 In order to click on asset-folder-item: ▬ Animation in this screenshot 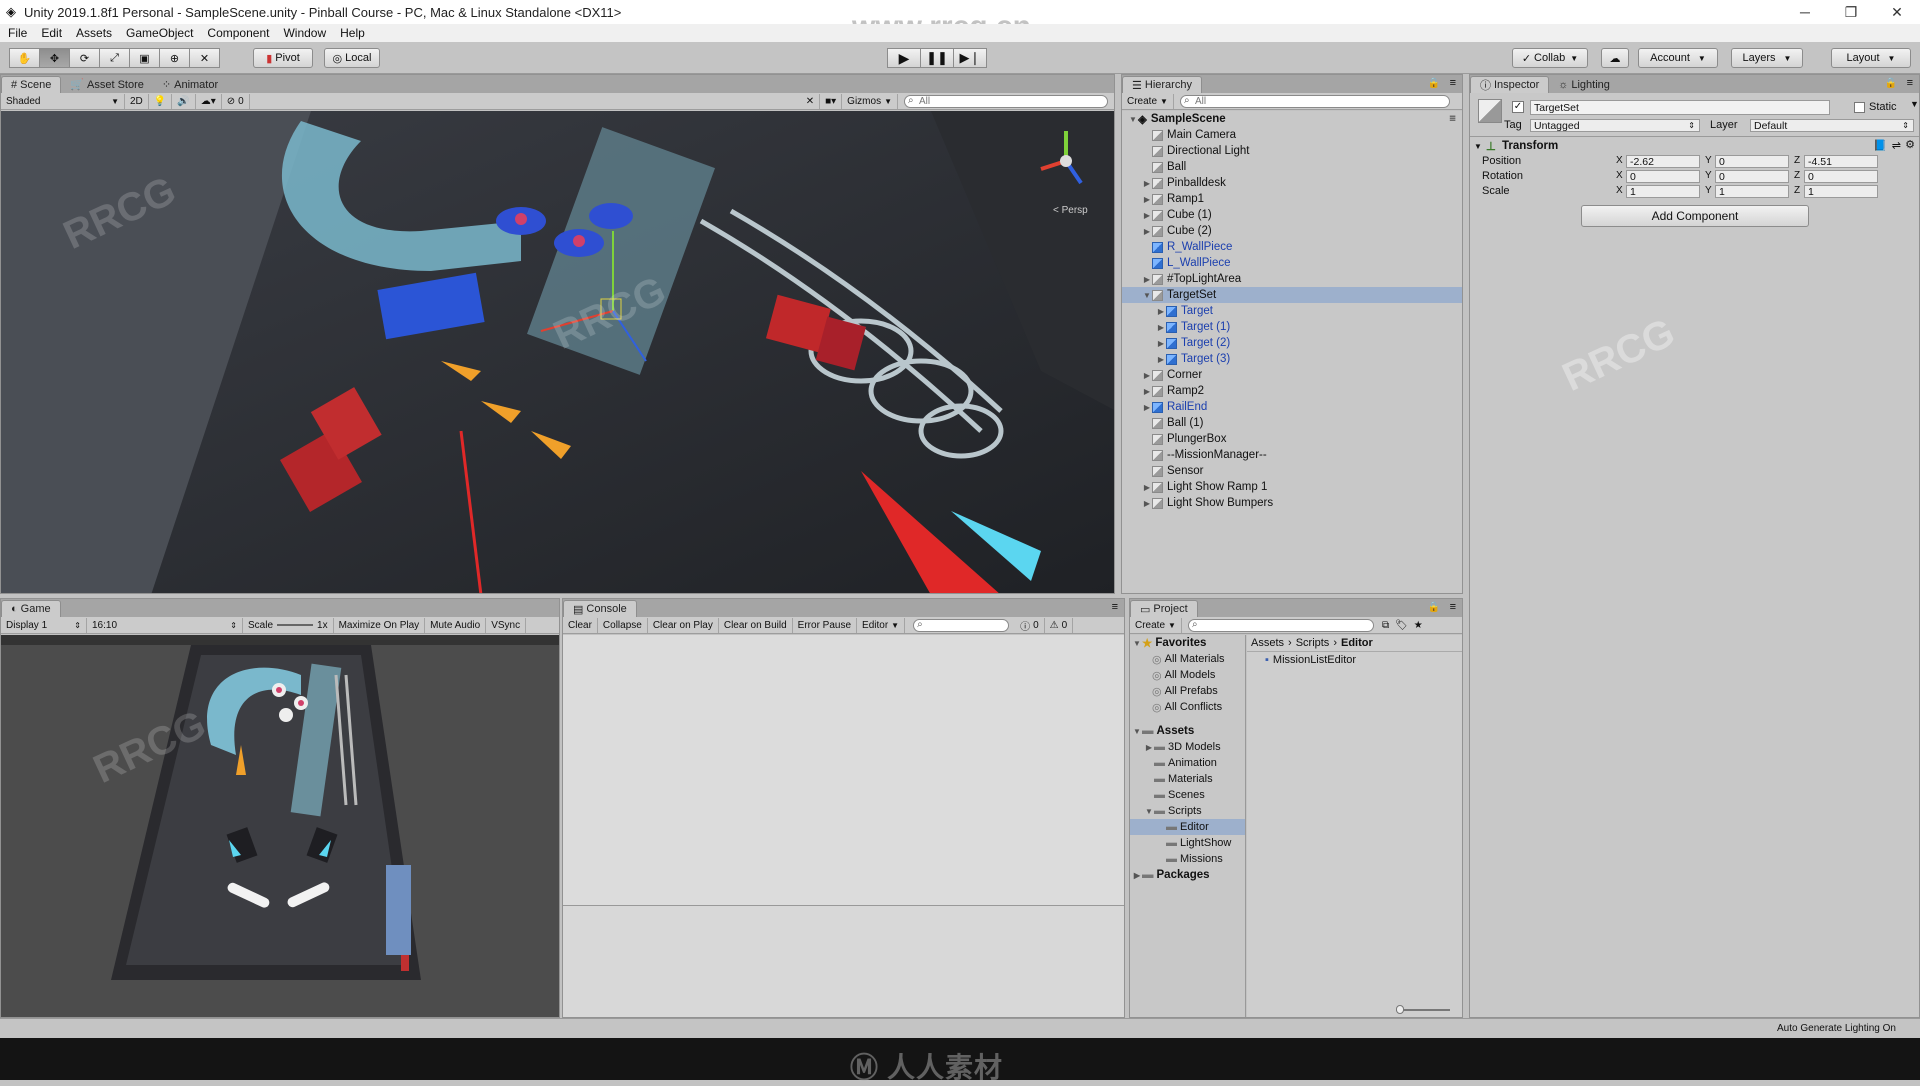, I will do `click(1187, 763)`.